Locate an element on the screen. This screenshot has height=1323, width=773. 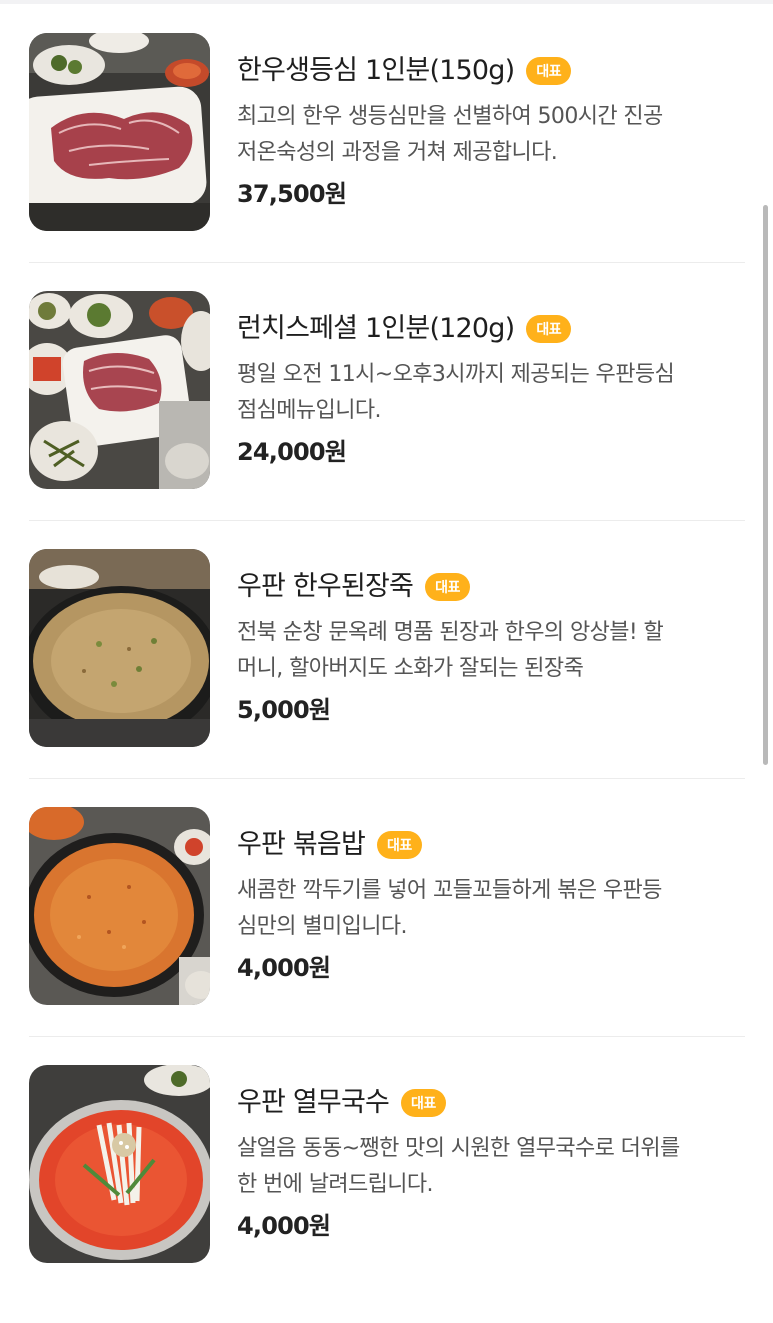
menu-title: 우판 한우된장죽 is located at coordinates (325, 586).